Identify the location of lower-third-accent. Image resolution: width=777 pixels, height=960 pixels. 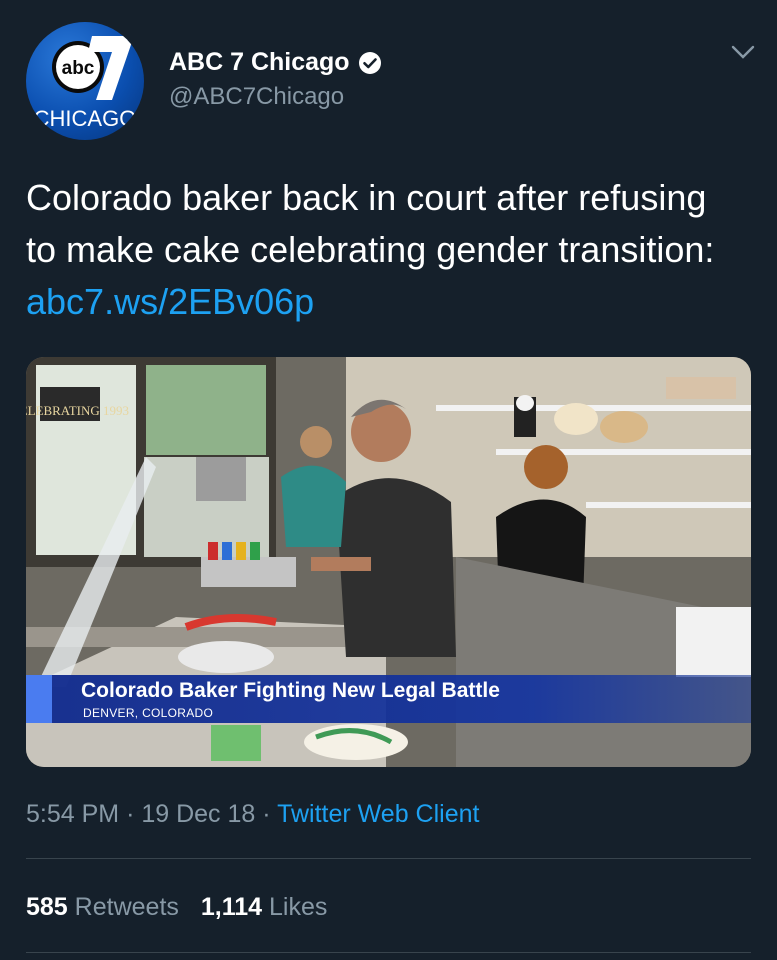
(39, 699).